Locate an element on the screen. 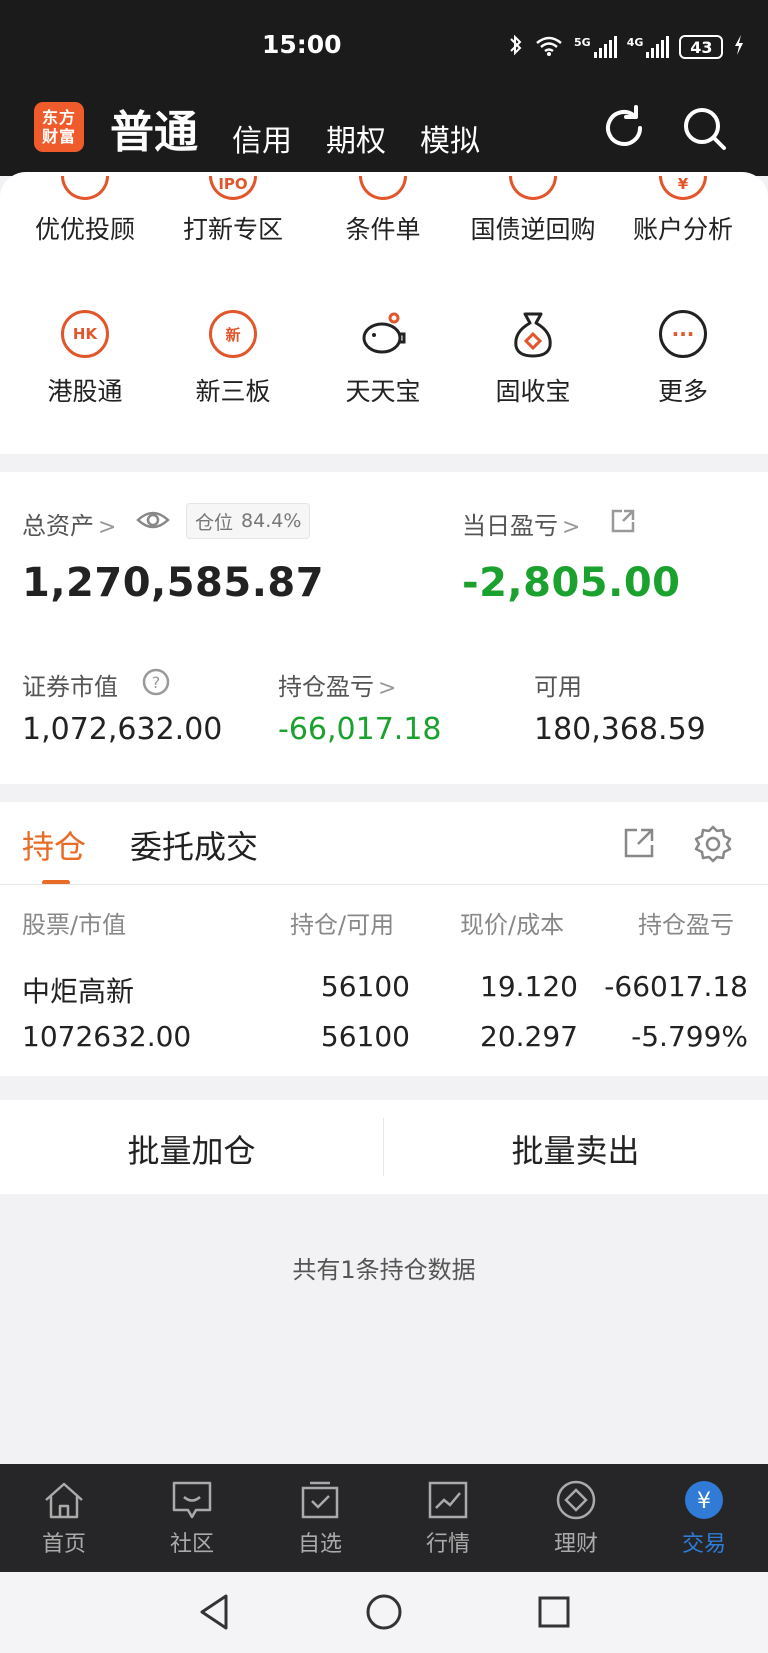 Image resolution: width=768 pixels, height=1653 pixels. holding-pl-link: 持仓盈亏 > is located at coordinates (337, 684).